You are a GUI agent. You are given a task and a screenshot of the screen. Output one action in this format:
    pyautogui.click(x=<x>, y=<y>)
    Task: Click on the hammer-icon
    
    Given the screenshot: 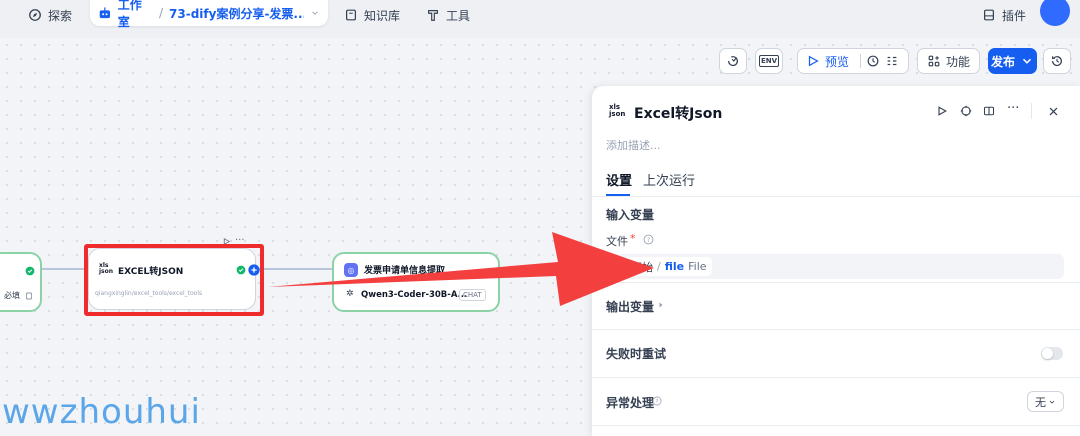 What is the action you would take?
    pyautogui.click(x=433, y=15)
    